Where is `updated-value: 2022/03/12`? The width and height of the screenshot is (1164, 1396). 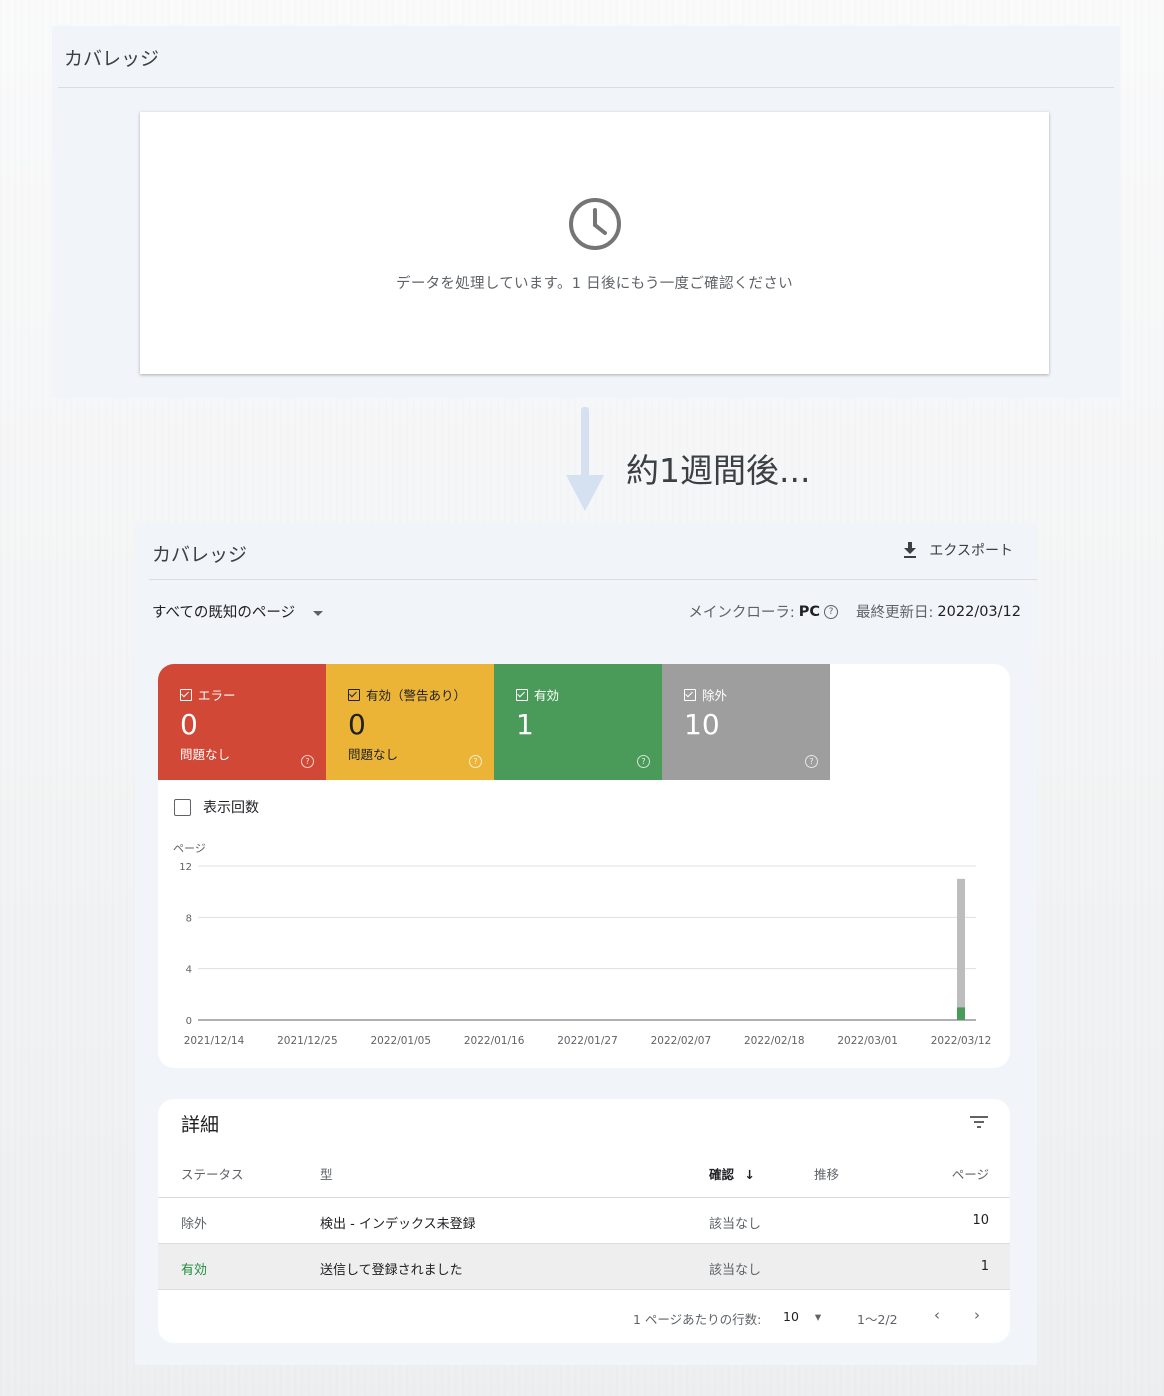 updated-value: 2022/03/12 is located at coordinates (979, 611).